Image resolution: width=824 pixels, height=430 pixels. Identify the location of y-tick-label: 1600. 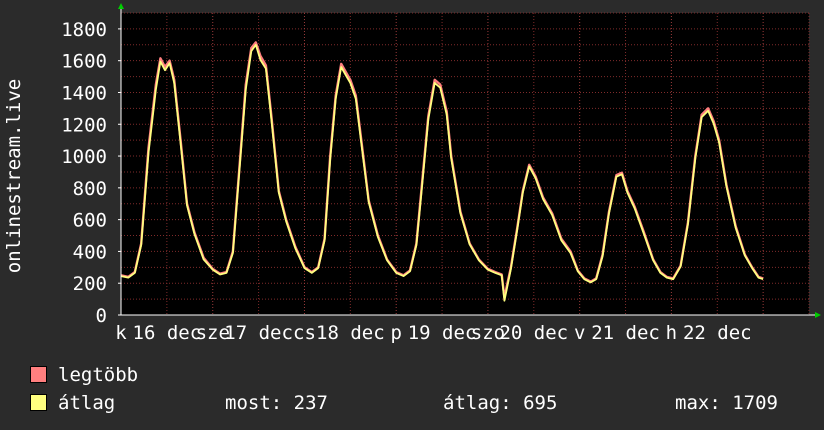
(84, 62).